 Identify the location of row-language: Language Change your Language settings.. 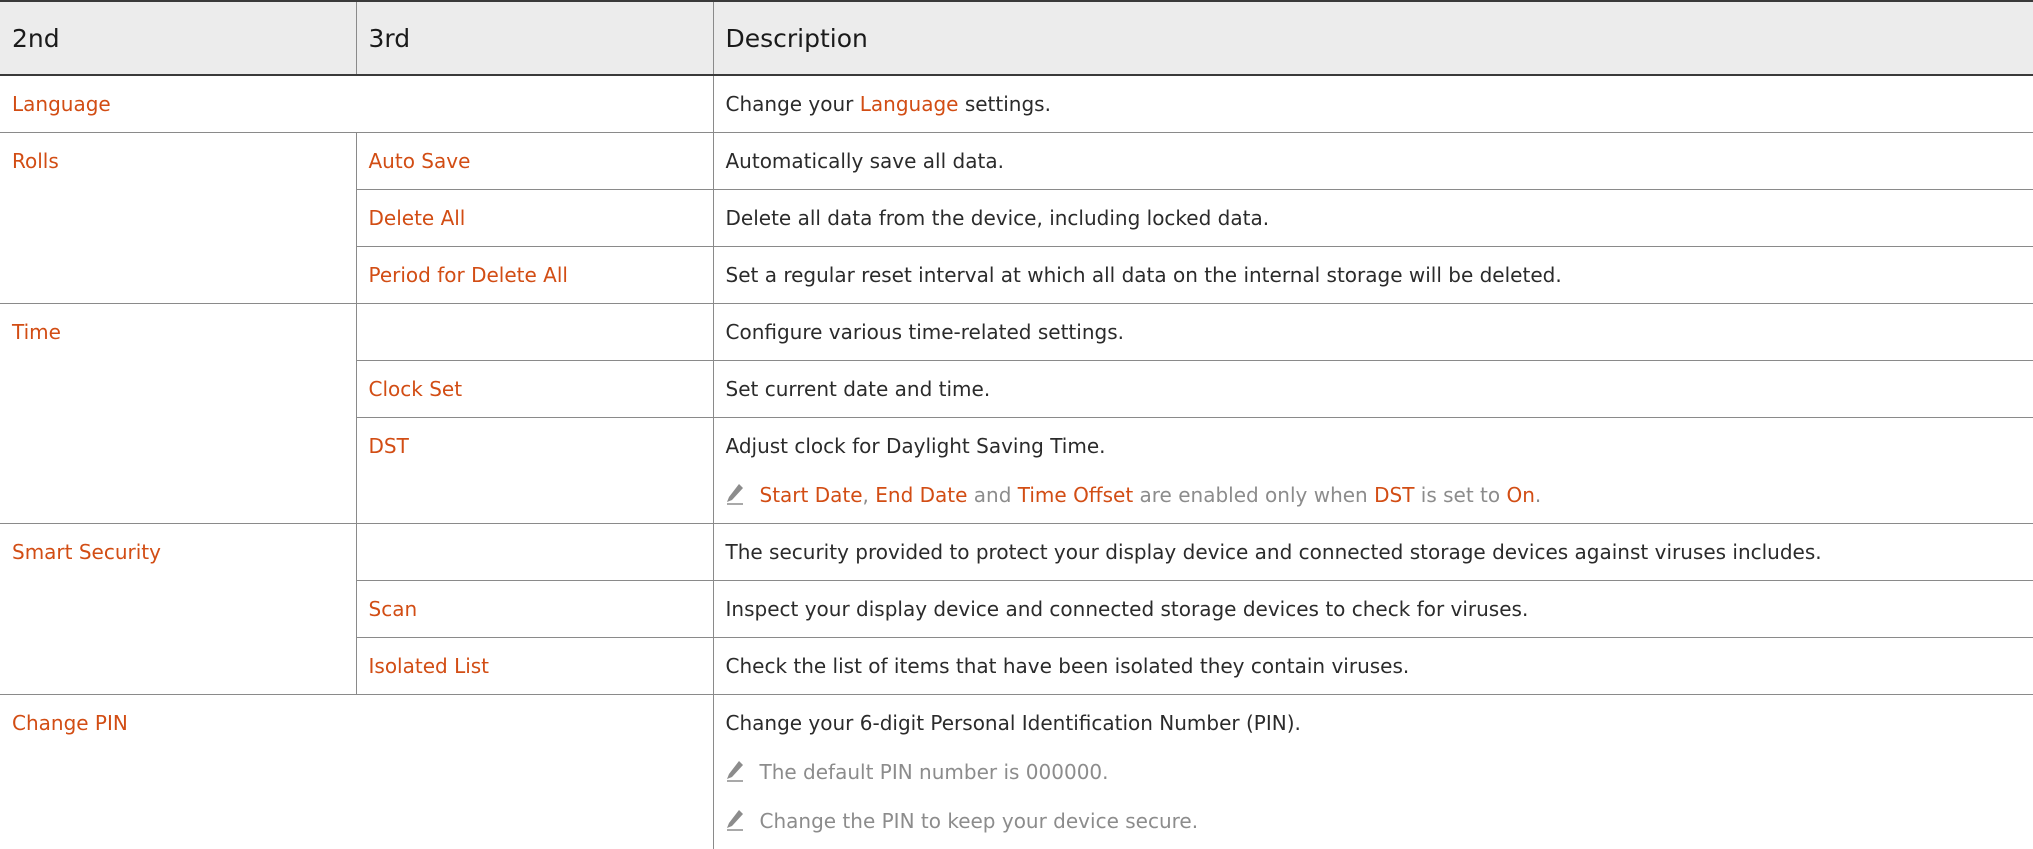
(1016, 104).